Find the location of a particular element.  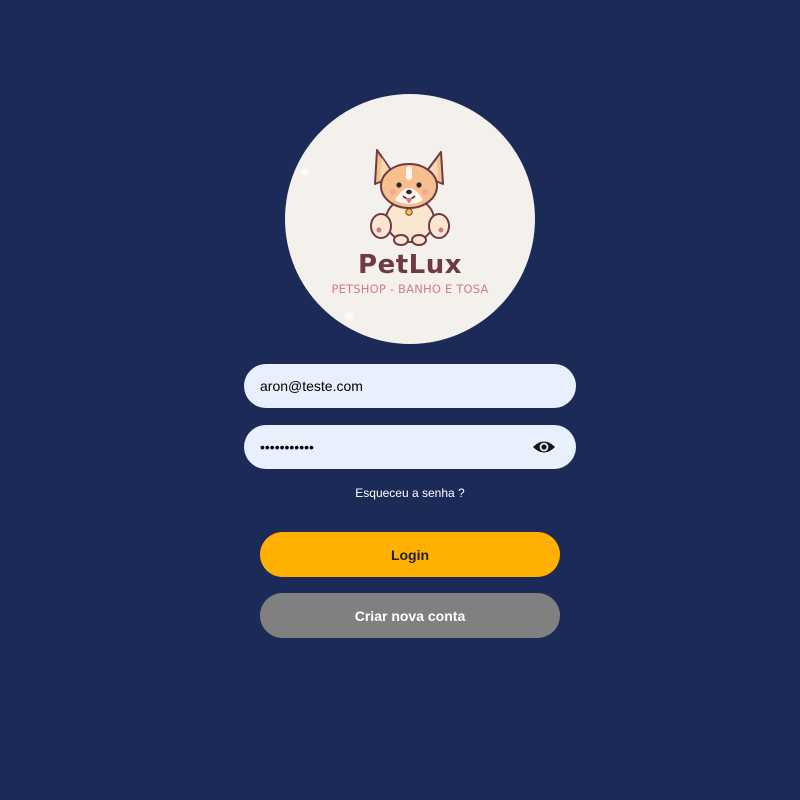

brand-tagline: PETSHOP - BANHO E TOSA is located at coordinates (410, 289).